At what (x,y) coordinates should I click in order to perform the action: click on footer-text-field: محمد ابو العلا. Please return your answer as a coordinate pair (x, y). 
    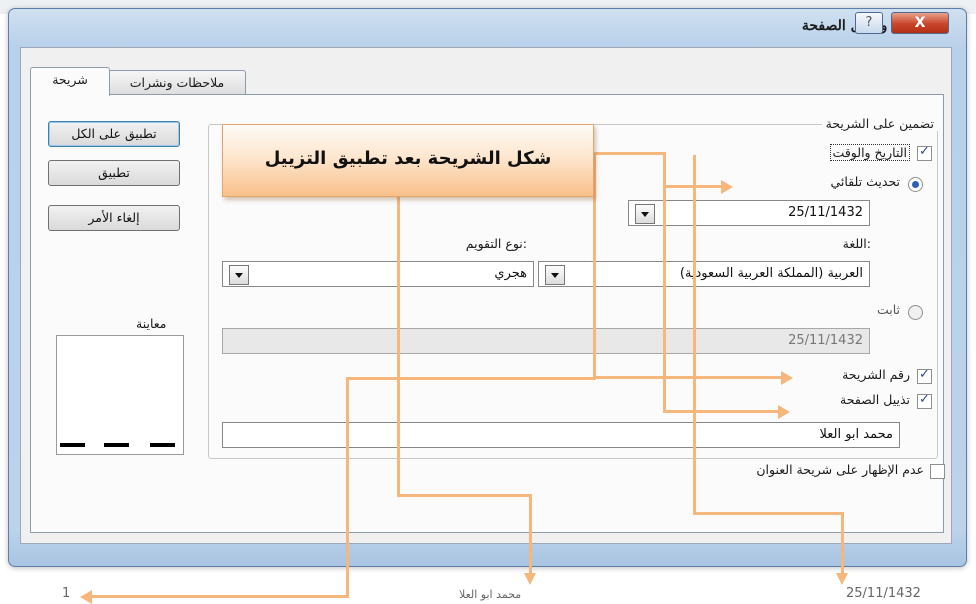
    Looking at the image, I should click on (561, 435).